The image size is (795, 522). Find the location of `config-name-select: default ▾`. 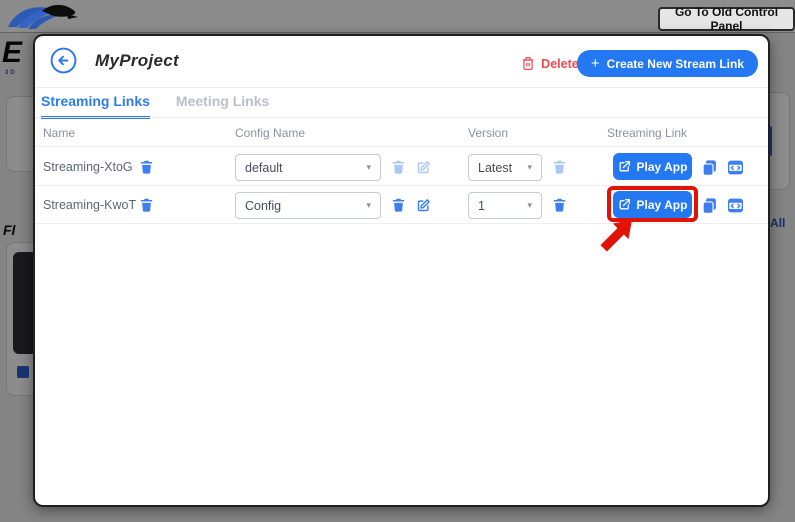

config-name-select: default ▾ is located at coordinates (308, 167).